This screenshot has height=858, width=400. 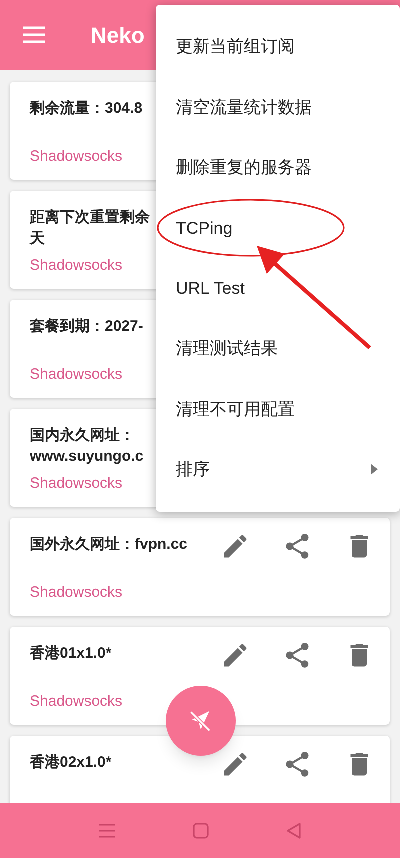 I want to click on menu-item: 删除重复的服务器, so click(x=278, y=168).